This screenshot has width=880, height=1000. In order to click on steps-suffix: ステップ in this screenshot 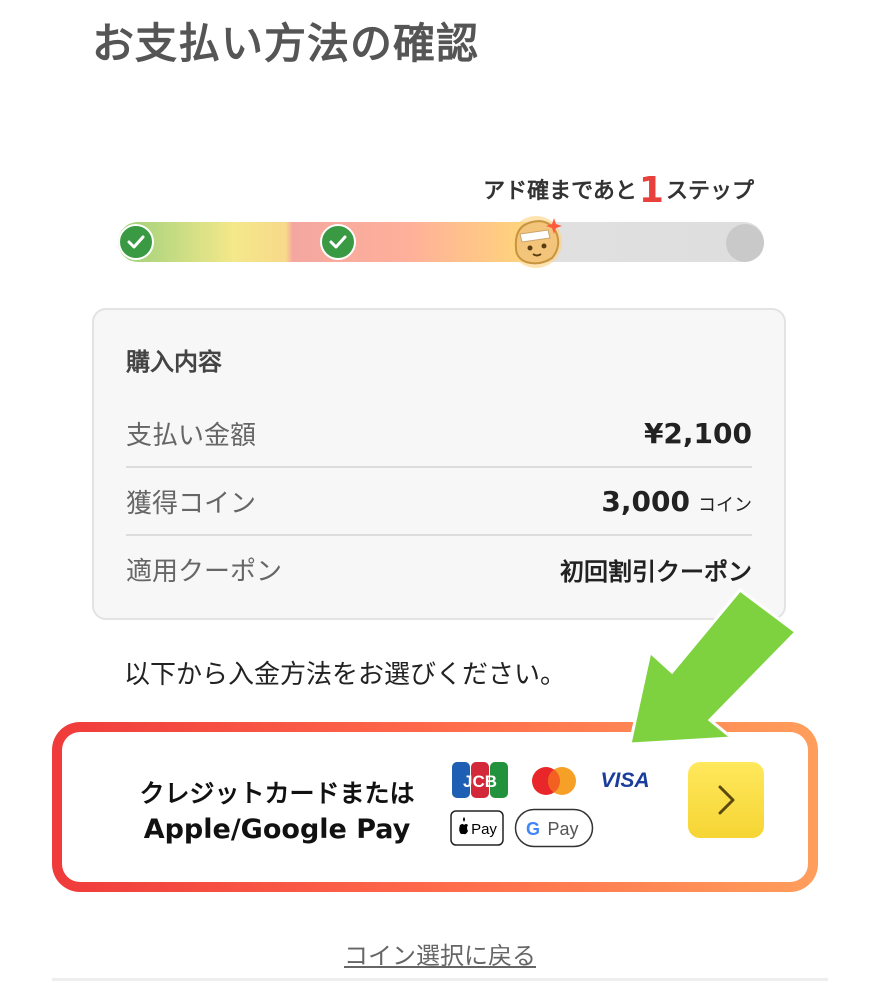, I will do `click(709, 191)`.